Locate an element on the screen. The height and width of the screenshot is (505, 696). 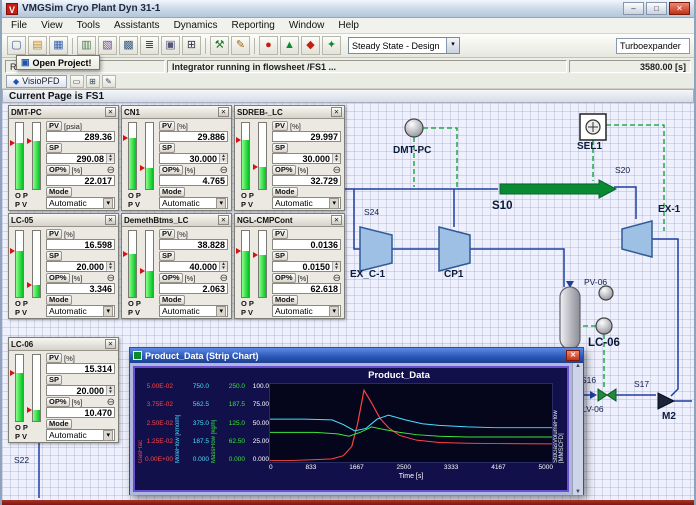
sp-input: 290.08 ▴ ▾ is located at coordinates (80, 158).